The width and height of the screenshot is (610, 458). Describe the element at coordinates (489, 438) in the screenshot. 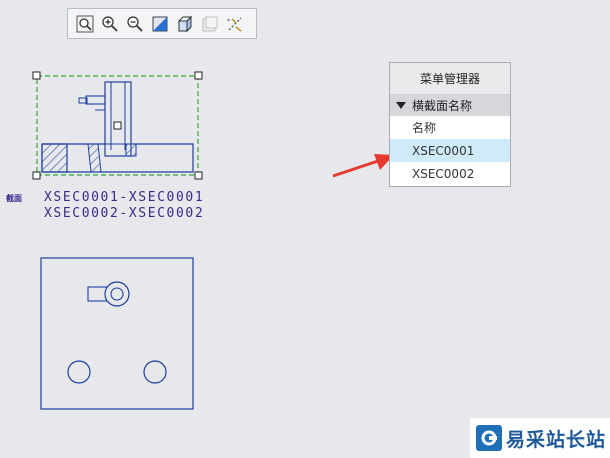

I see `watermark-logo-icon` at that location.